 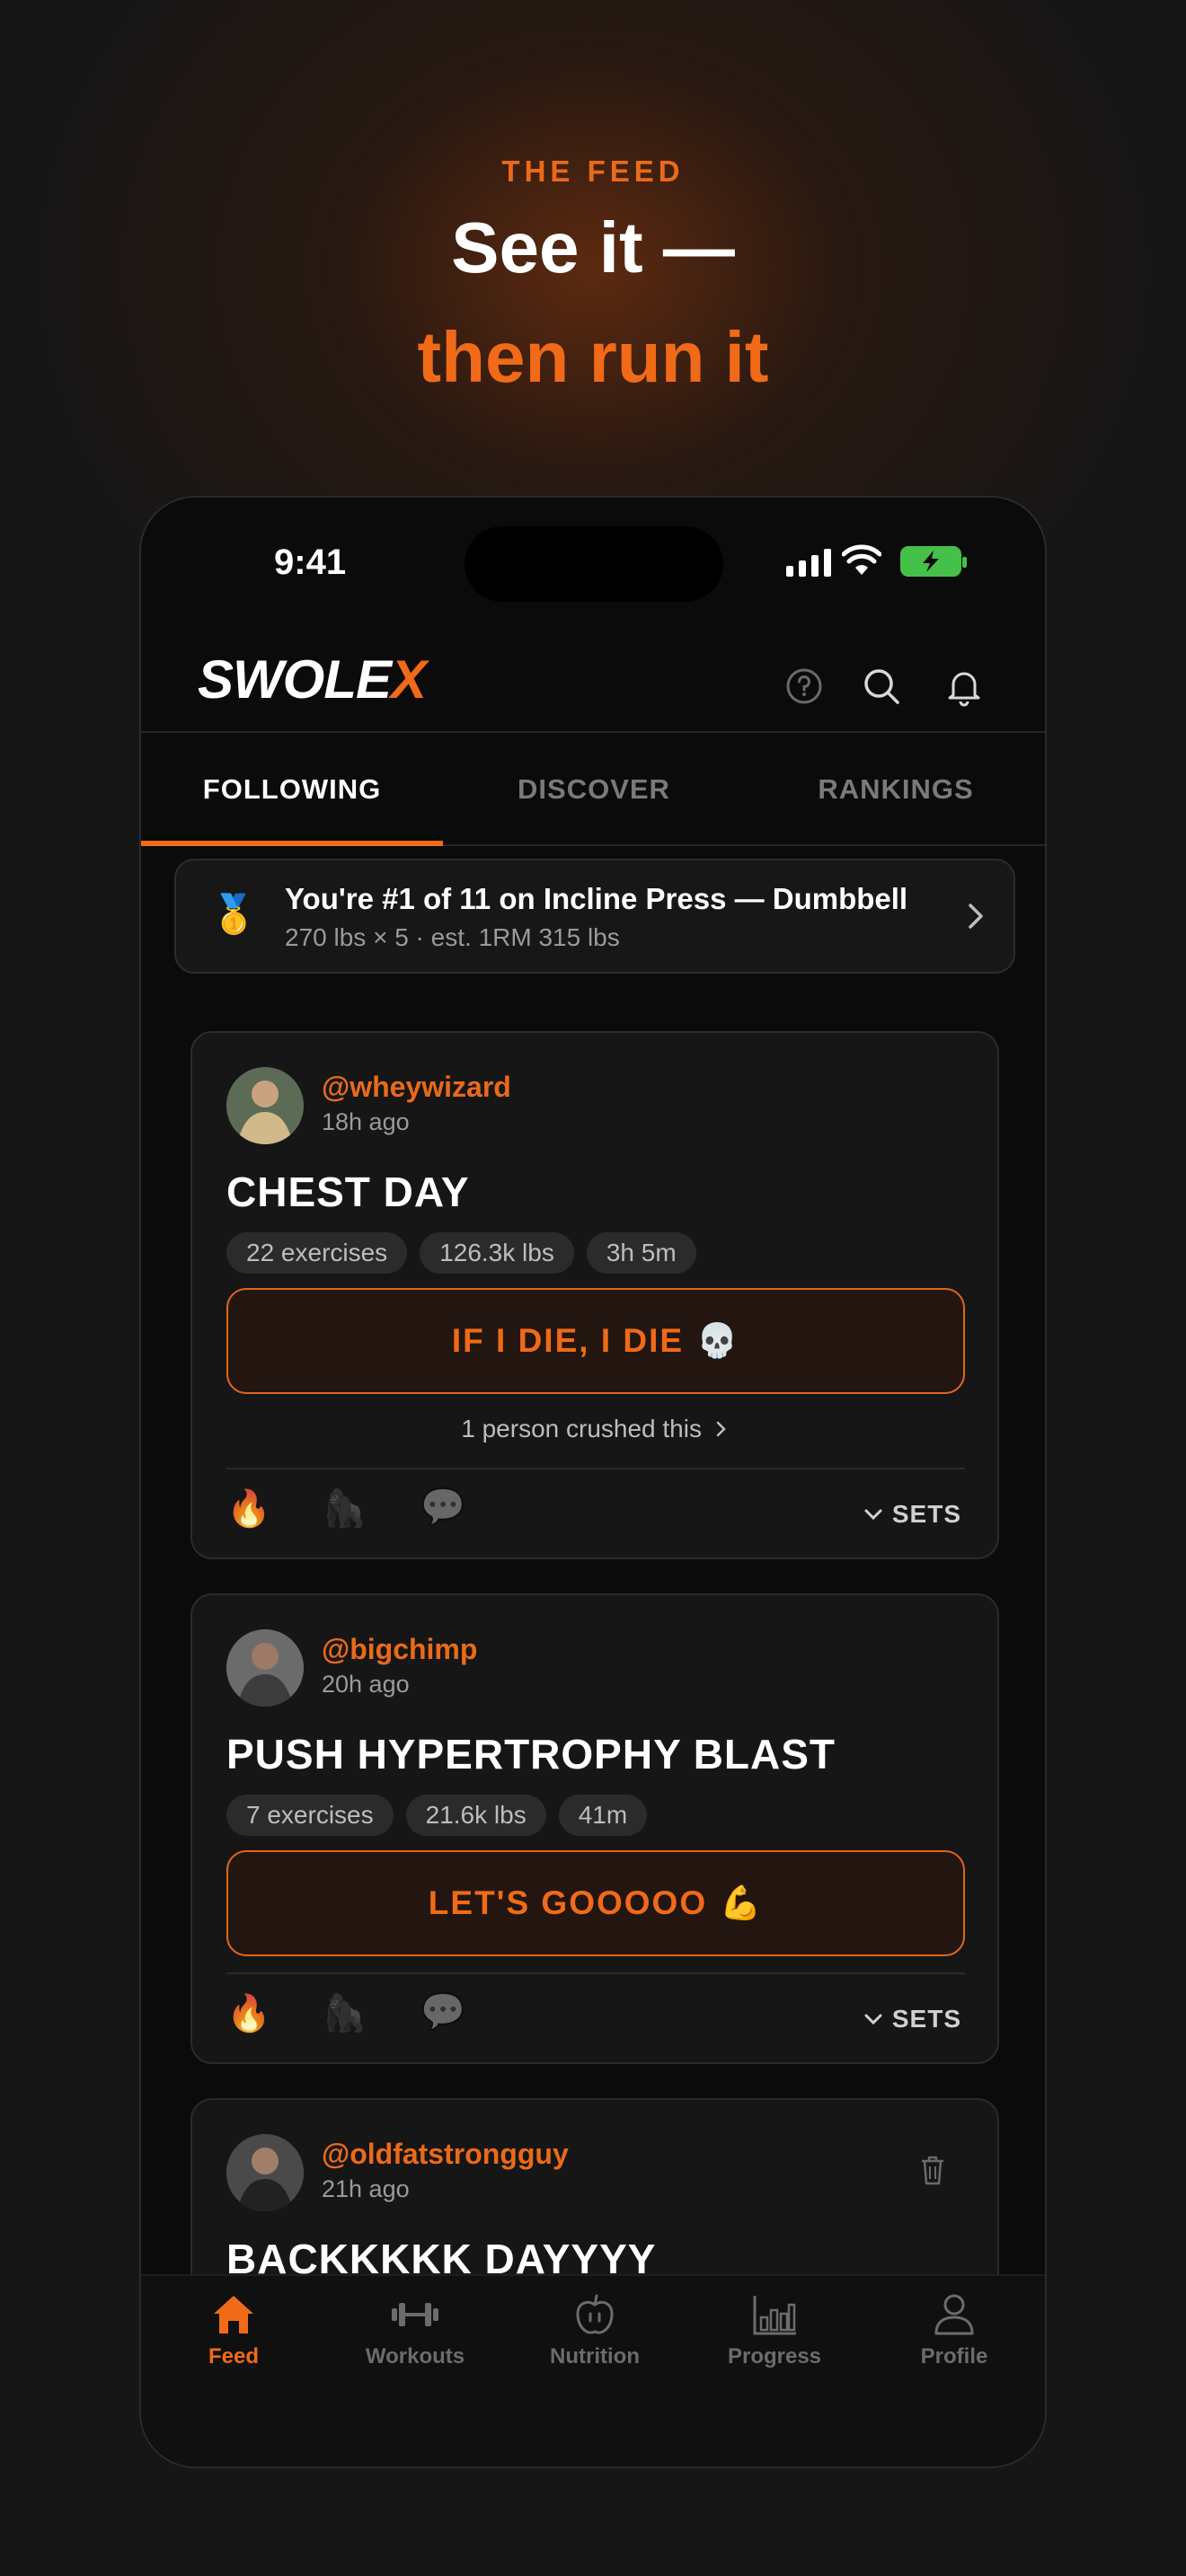 I want to click on crushed-text: 1 person crushed this, so click(x=581, y=1428).